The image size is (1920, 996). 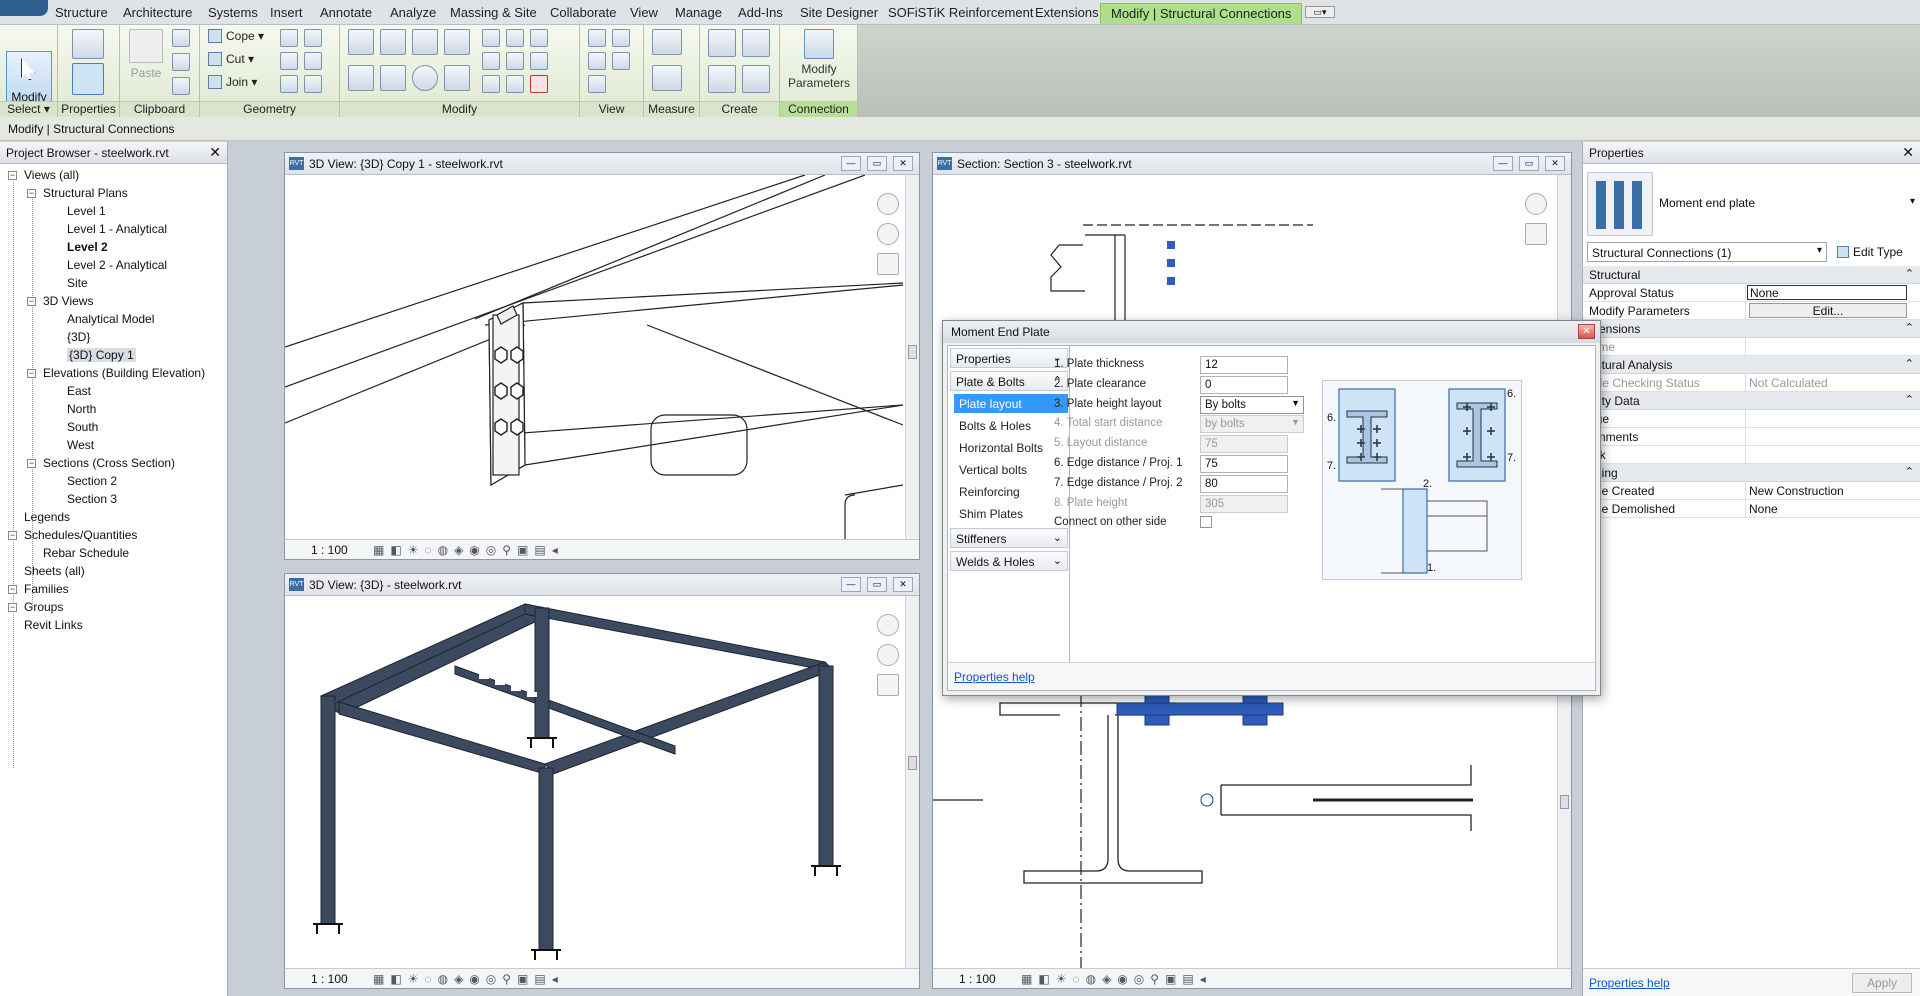 What do you see at coordinates (43, 607) in the screenshot?
I see `tree-item: Groups` at bounding box center [43, 607].